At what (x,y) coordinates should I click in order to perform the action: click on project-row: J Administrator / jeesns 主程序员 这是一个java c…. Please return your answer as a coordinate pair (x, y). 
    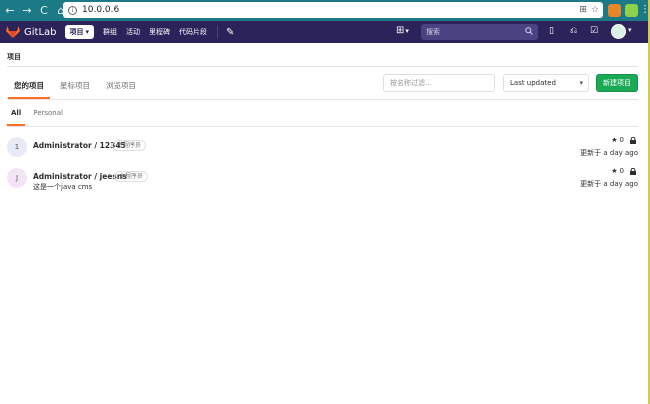
    Looking at the image, I should click on (322, 180).